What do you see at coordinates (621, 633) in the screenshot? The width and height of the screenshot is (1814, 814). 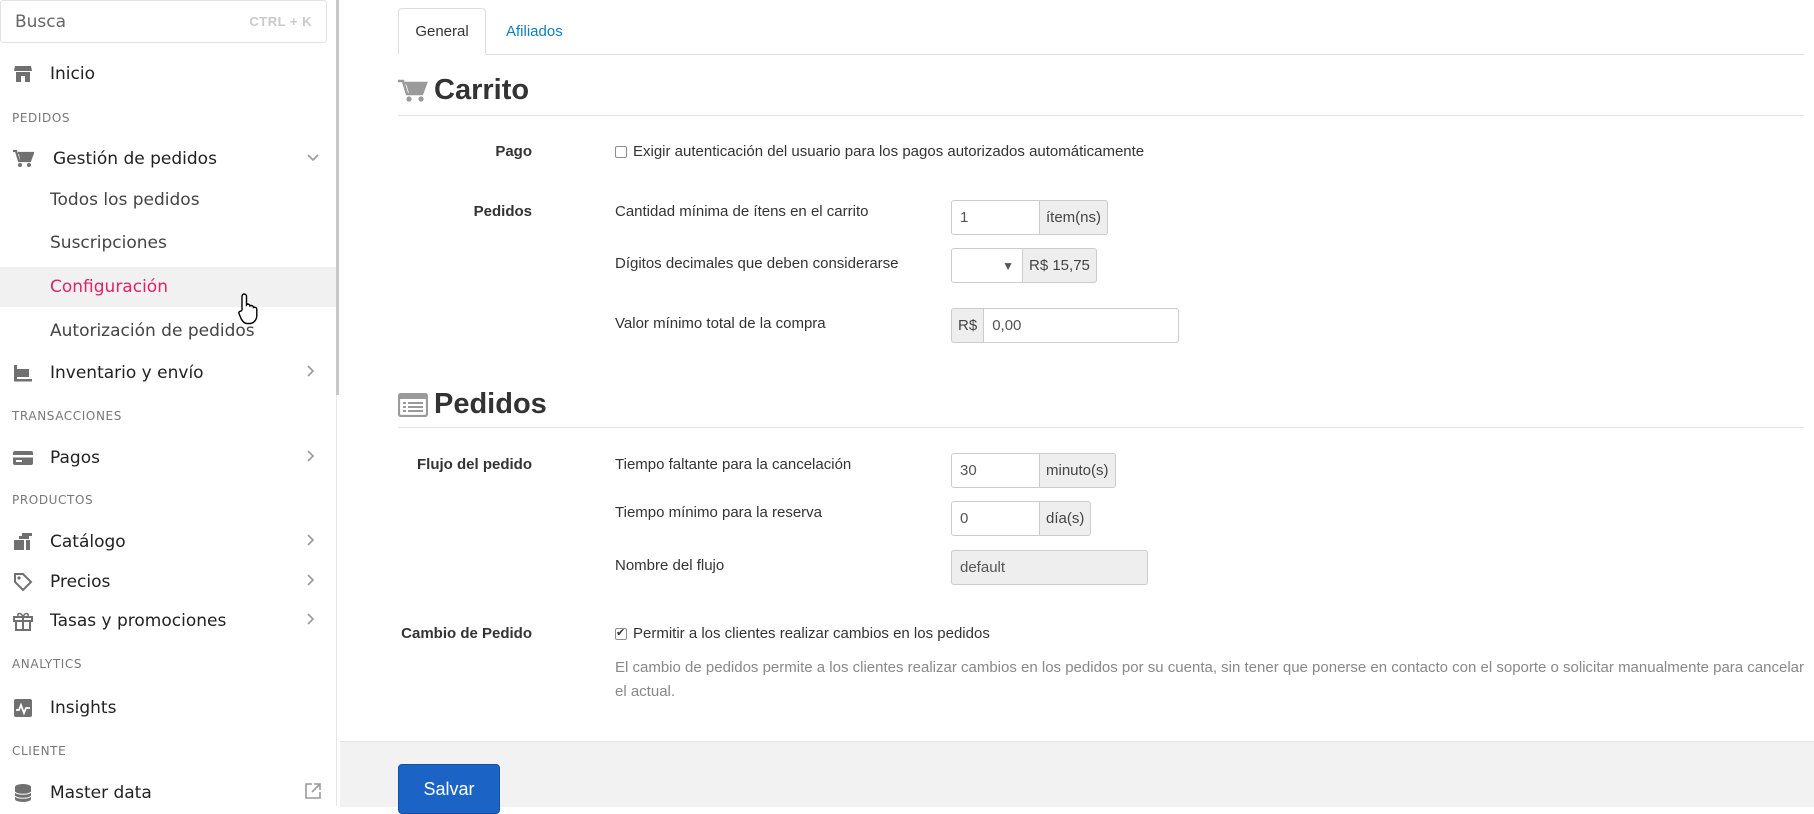 I see `order-change-checkbox` at bounding box center [621, 633].